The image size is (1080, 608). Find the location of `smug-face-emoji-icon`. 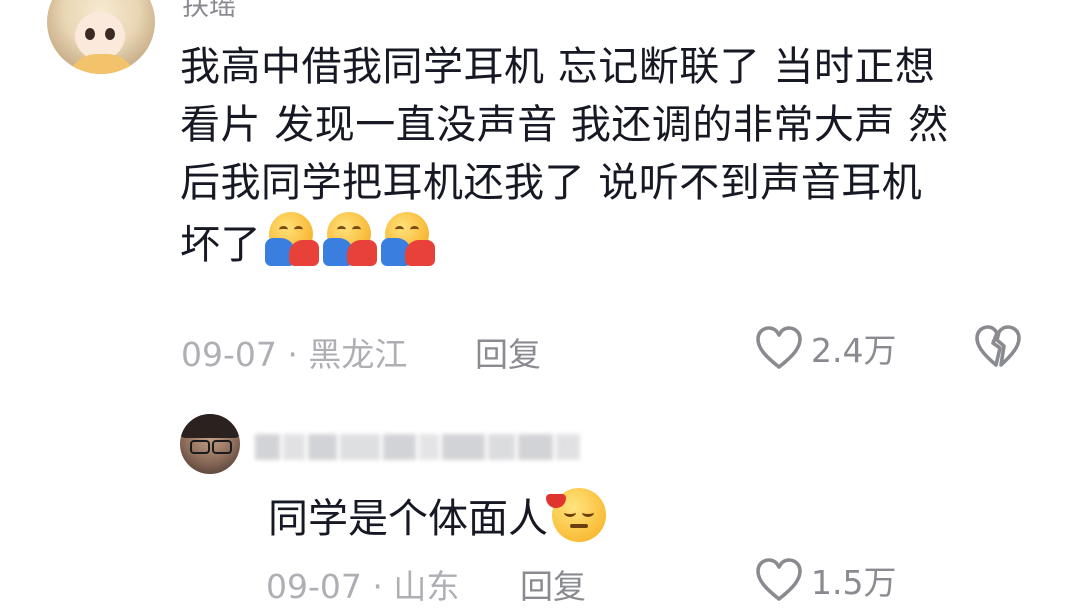

smug-face-emoji-icon is located at coordinates (577, 515).